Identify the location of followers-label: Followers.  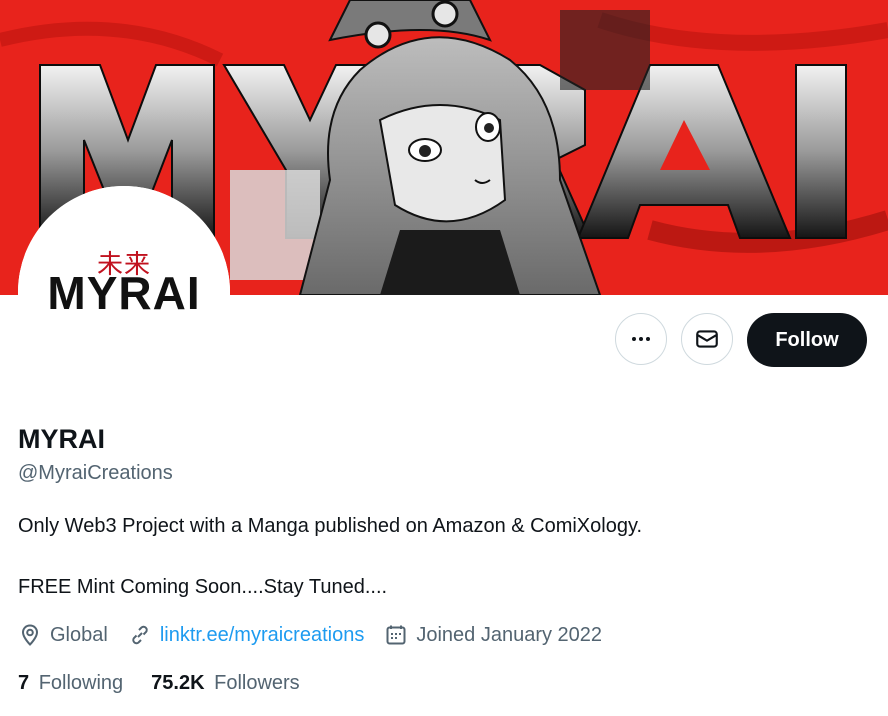
(257, 683).